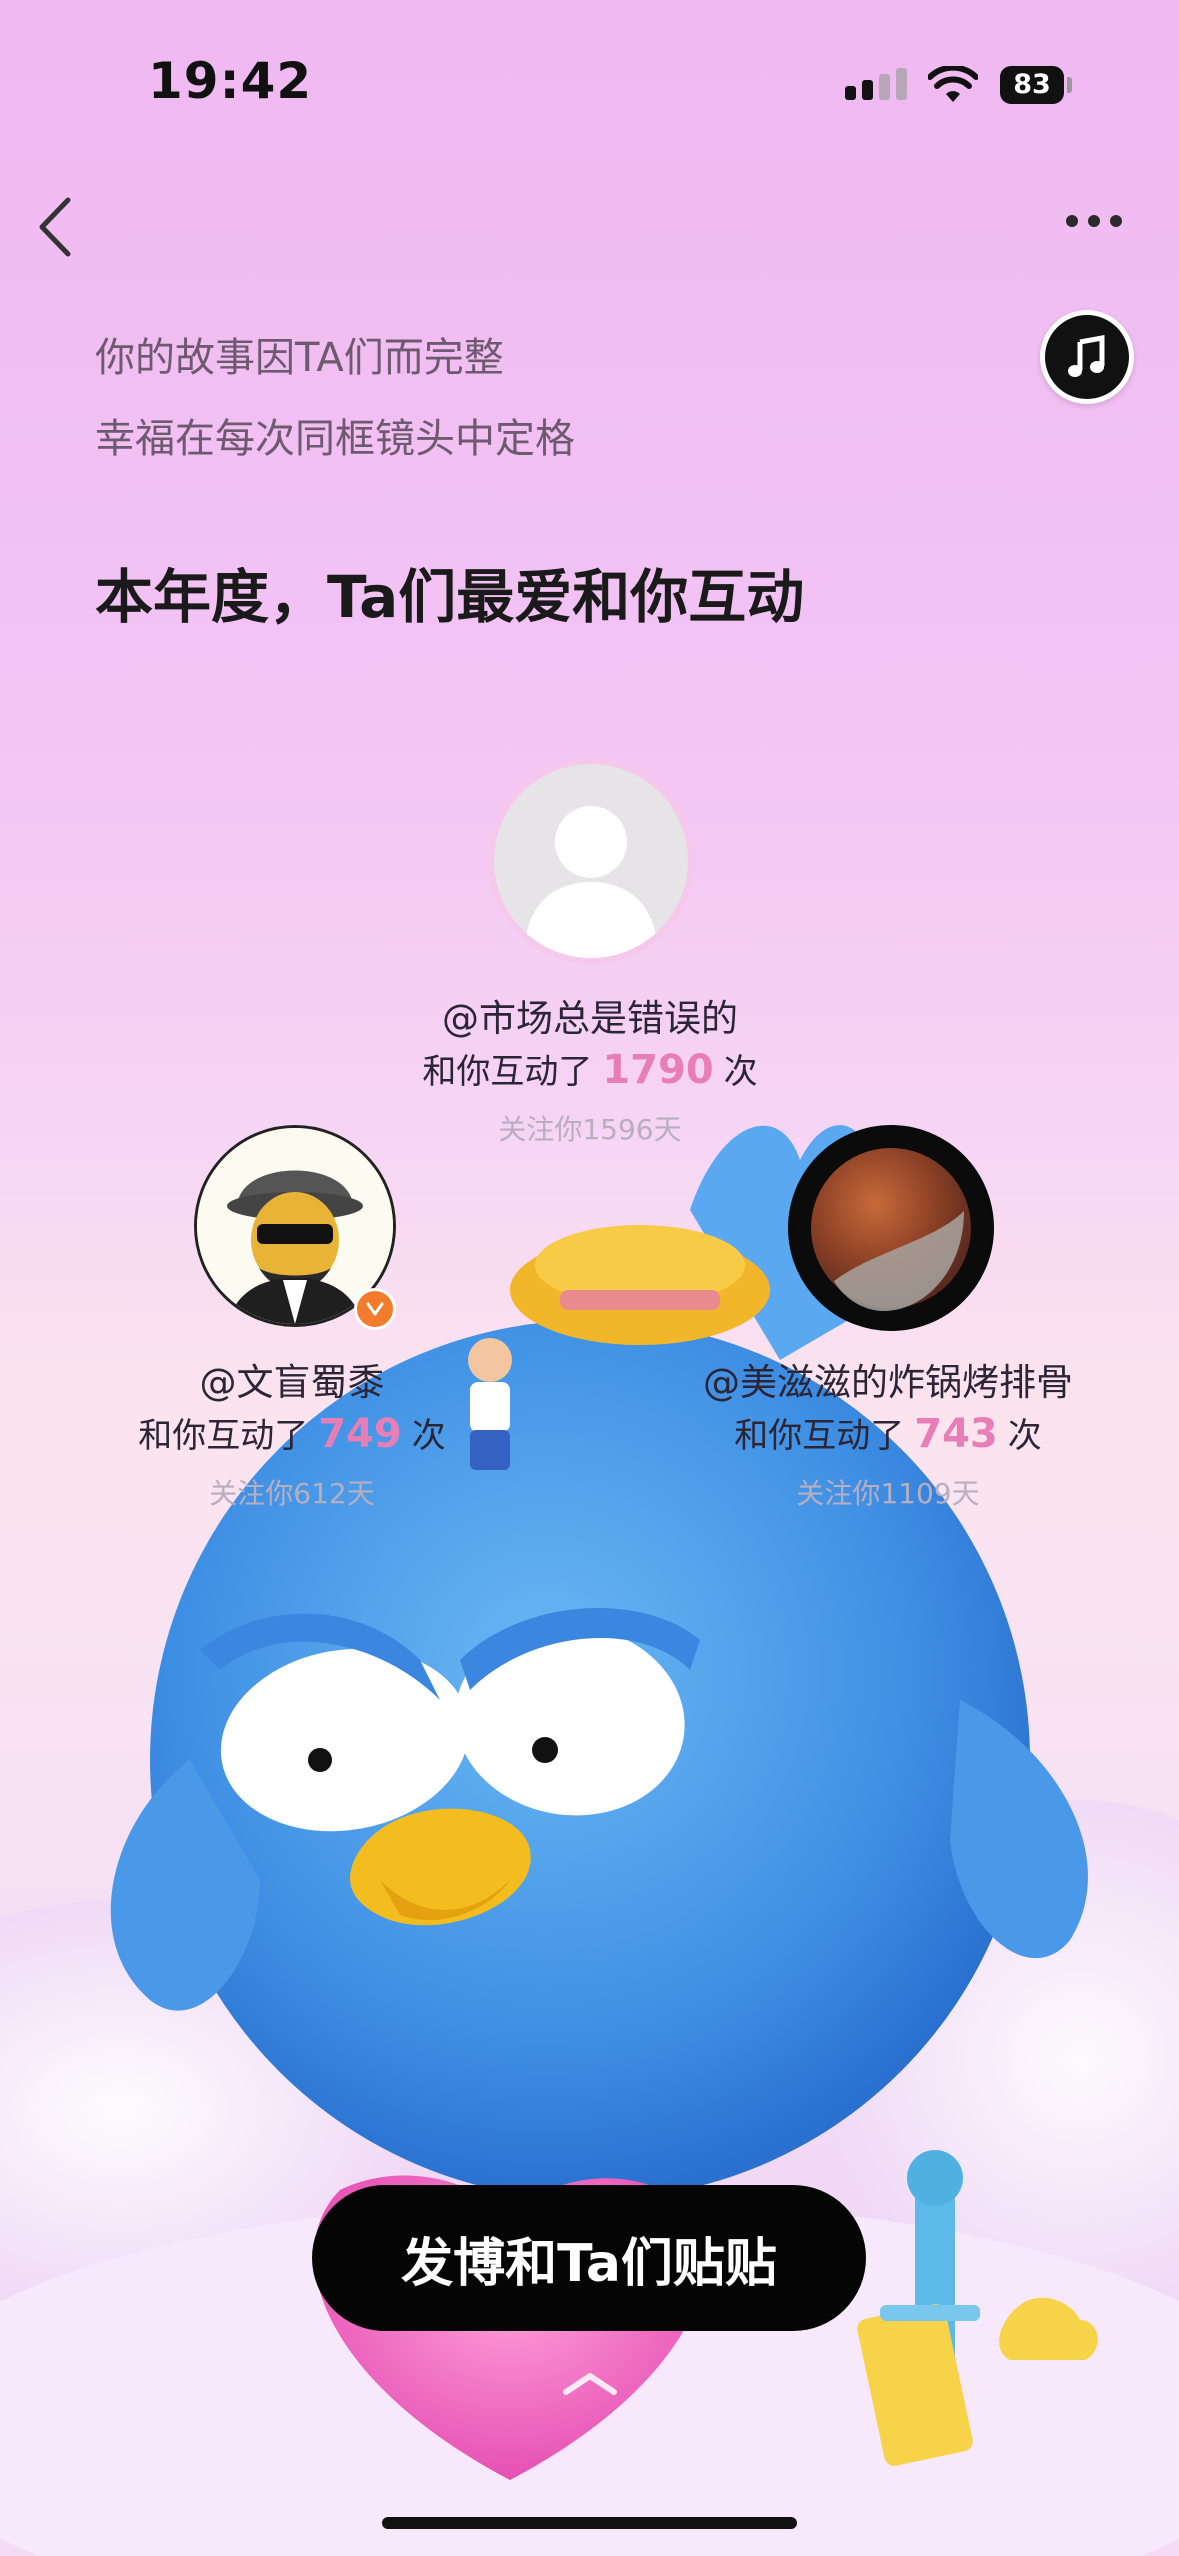  I want to click on username-user-3: @美滋滋的炸锅烤排骨, so click(888, 1379).